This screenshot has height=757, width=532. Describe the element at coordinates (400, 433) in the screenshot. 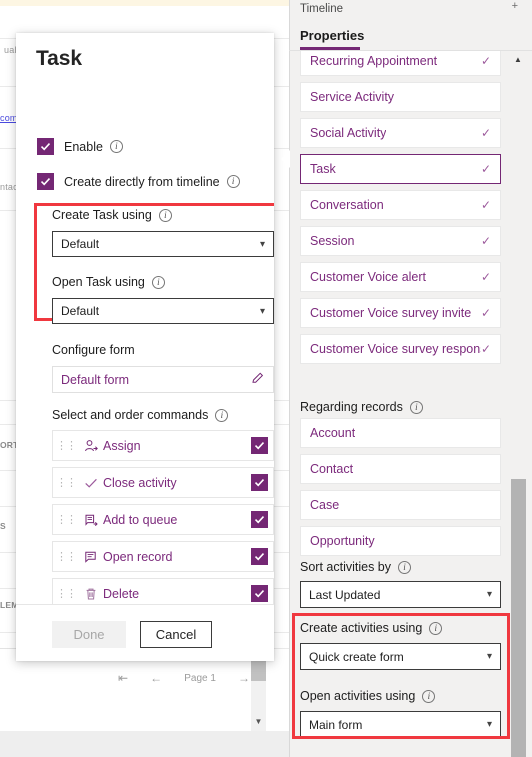

I see `regarding-record-item: Account` at that location.